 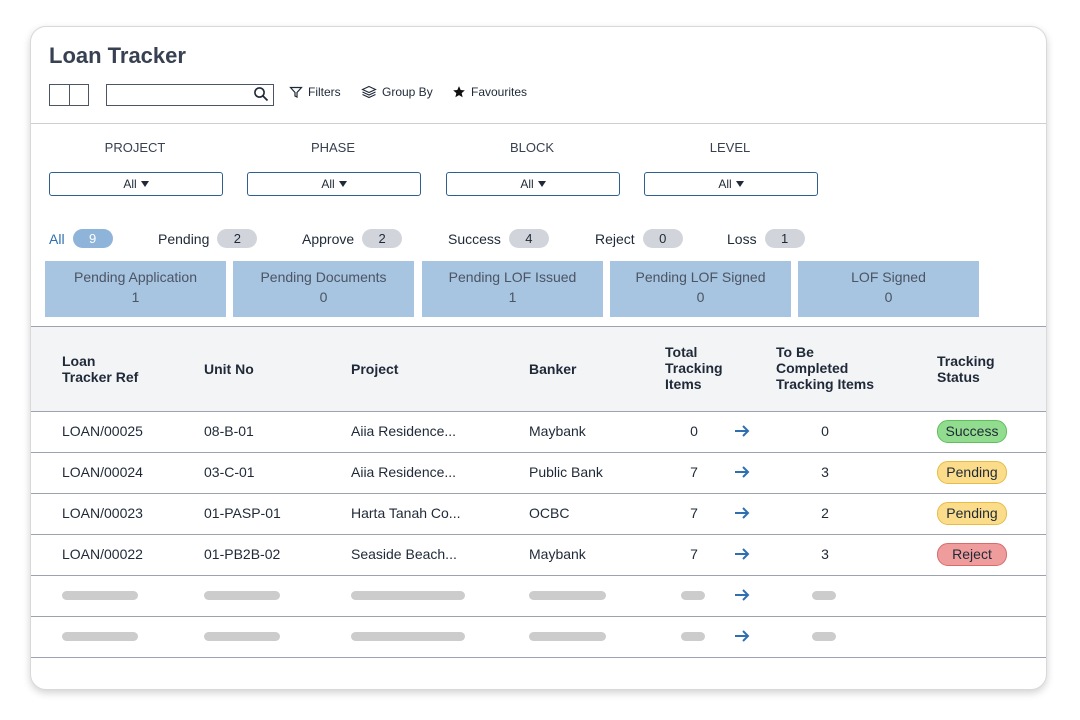 I want to click on search-input, so click(x=181, y=94).